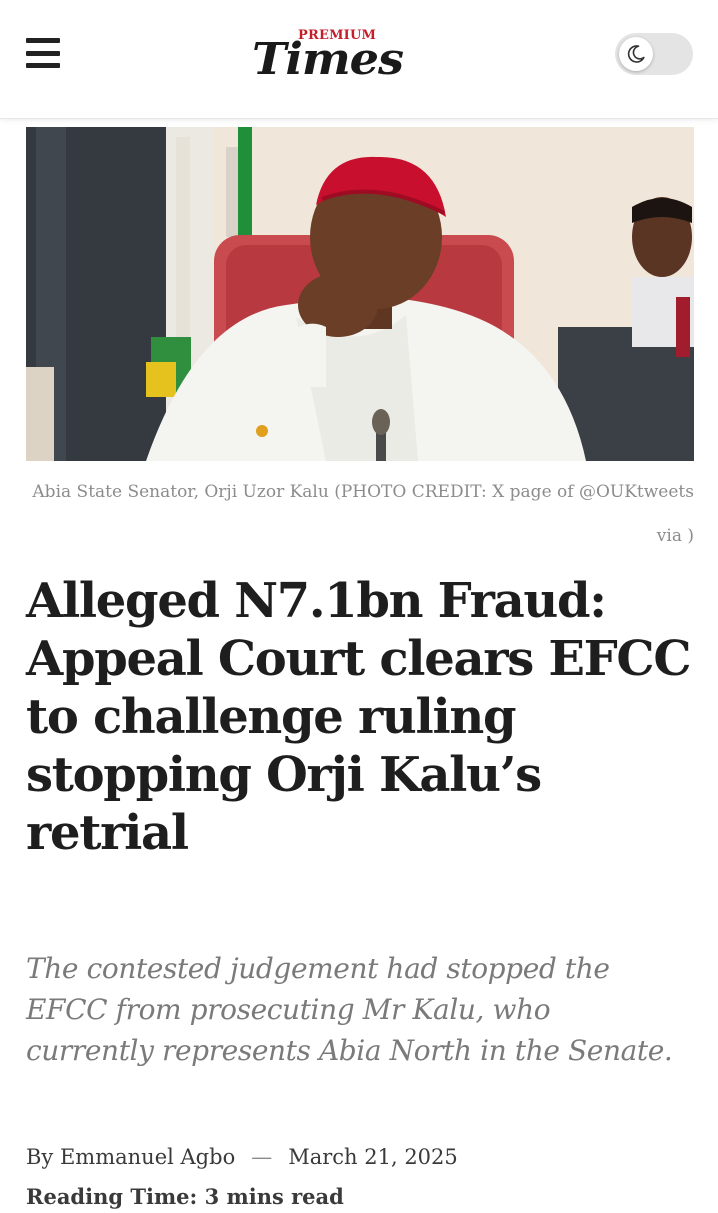  I want to click on site-header: PREMIUM Times, so click(359, 59).